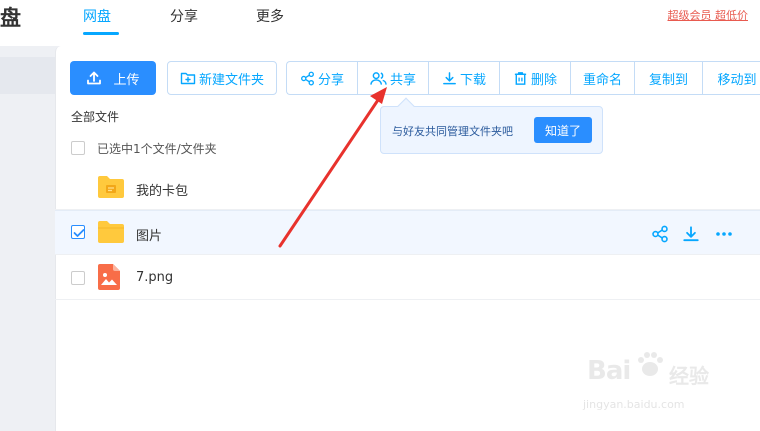 Image resolution: width=760 pixels, height=431 pixels. Describe the element at coordinates (378, 78) in the screenshot. I see `people-icon` at that location.